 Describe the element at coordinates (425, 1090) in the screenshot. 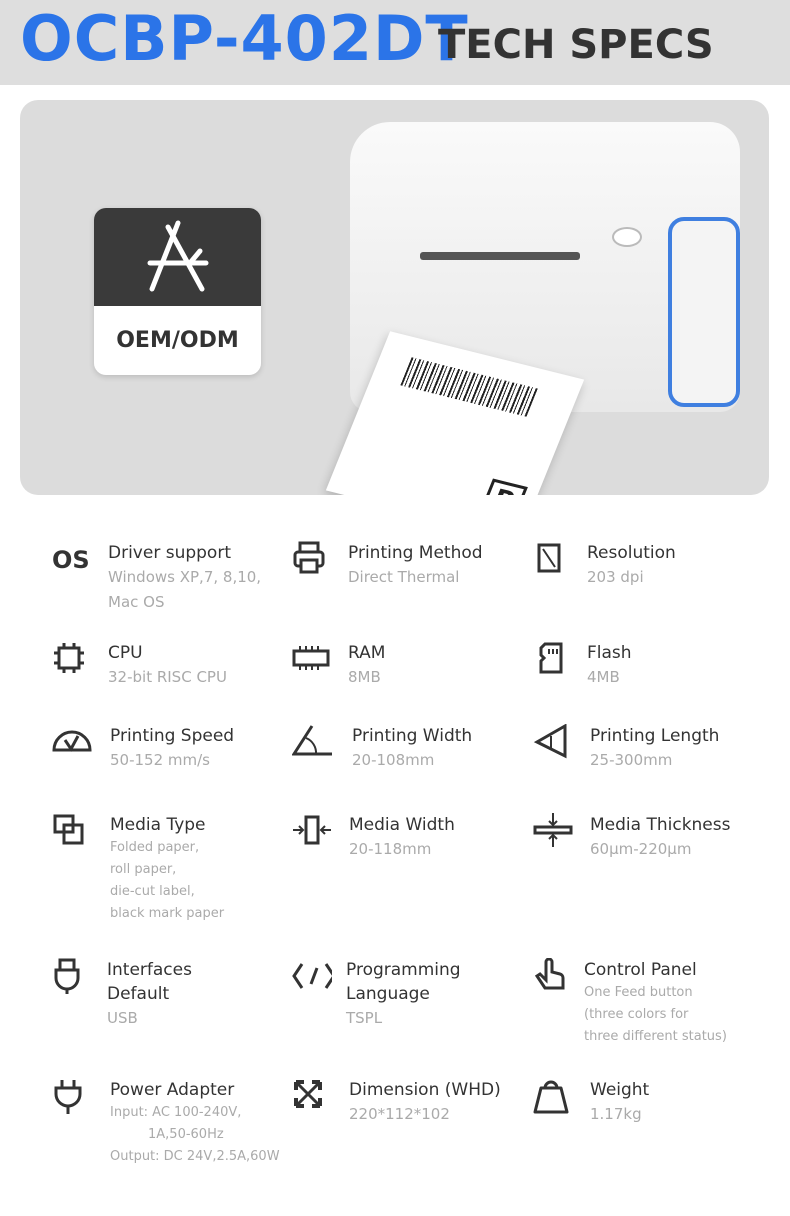

I see `spec-title: Dimension (WHD)` at that location.